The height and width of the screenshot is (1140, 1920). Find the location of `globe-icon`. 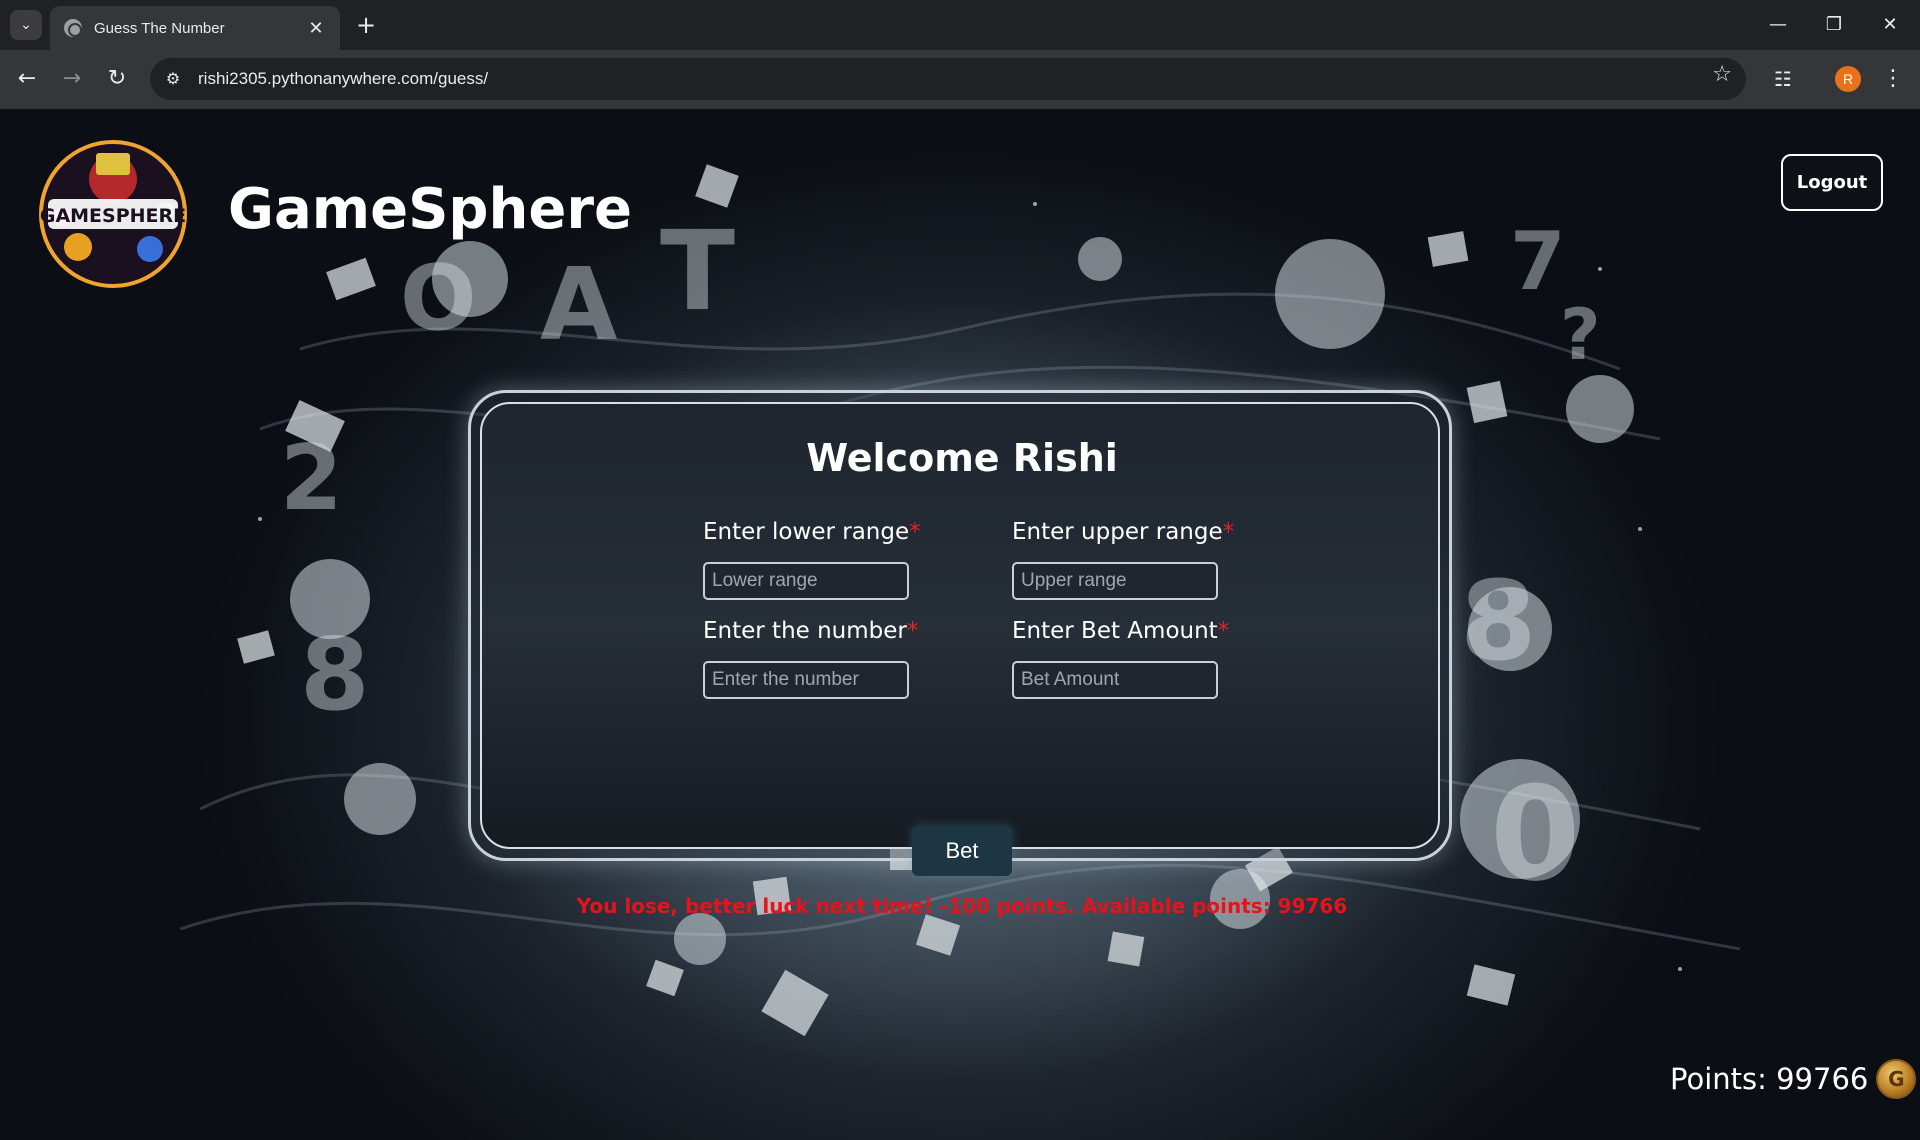

globe-icon is located at coordinates (73, 28).